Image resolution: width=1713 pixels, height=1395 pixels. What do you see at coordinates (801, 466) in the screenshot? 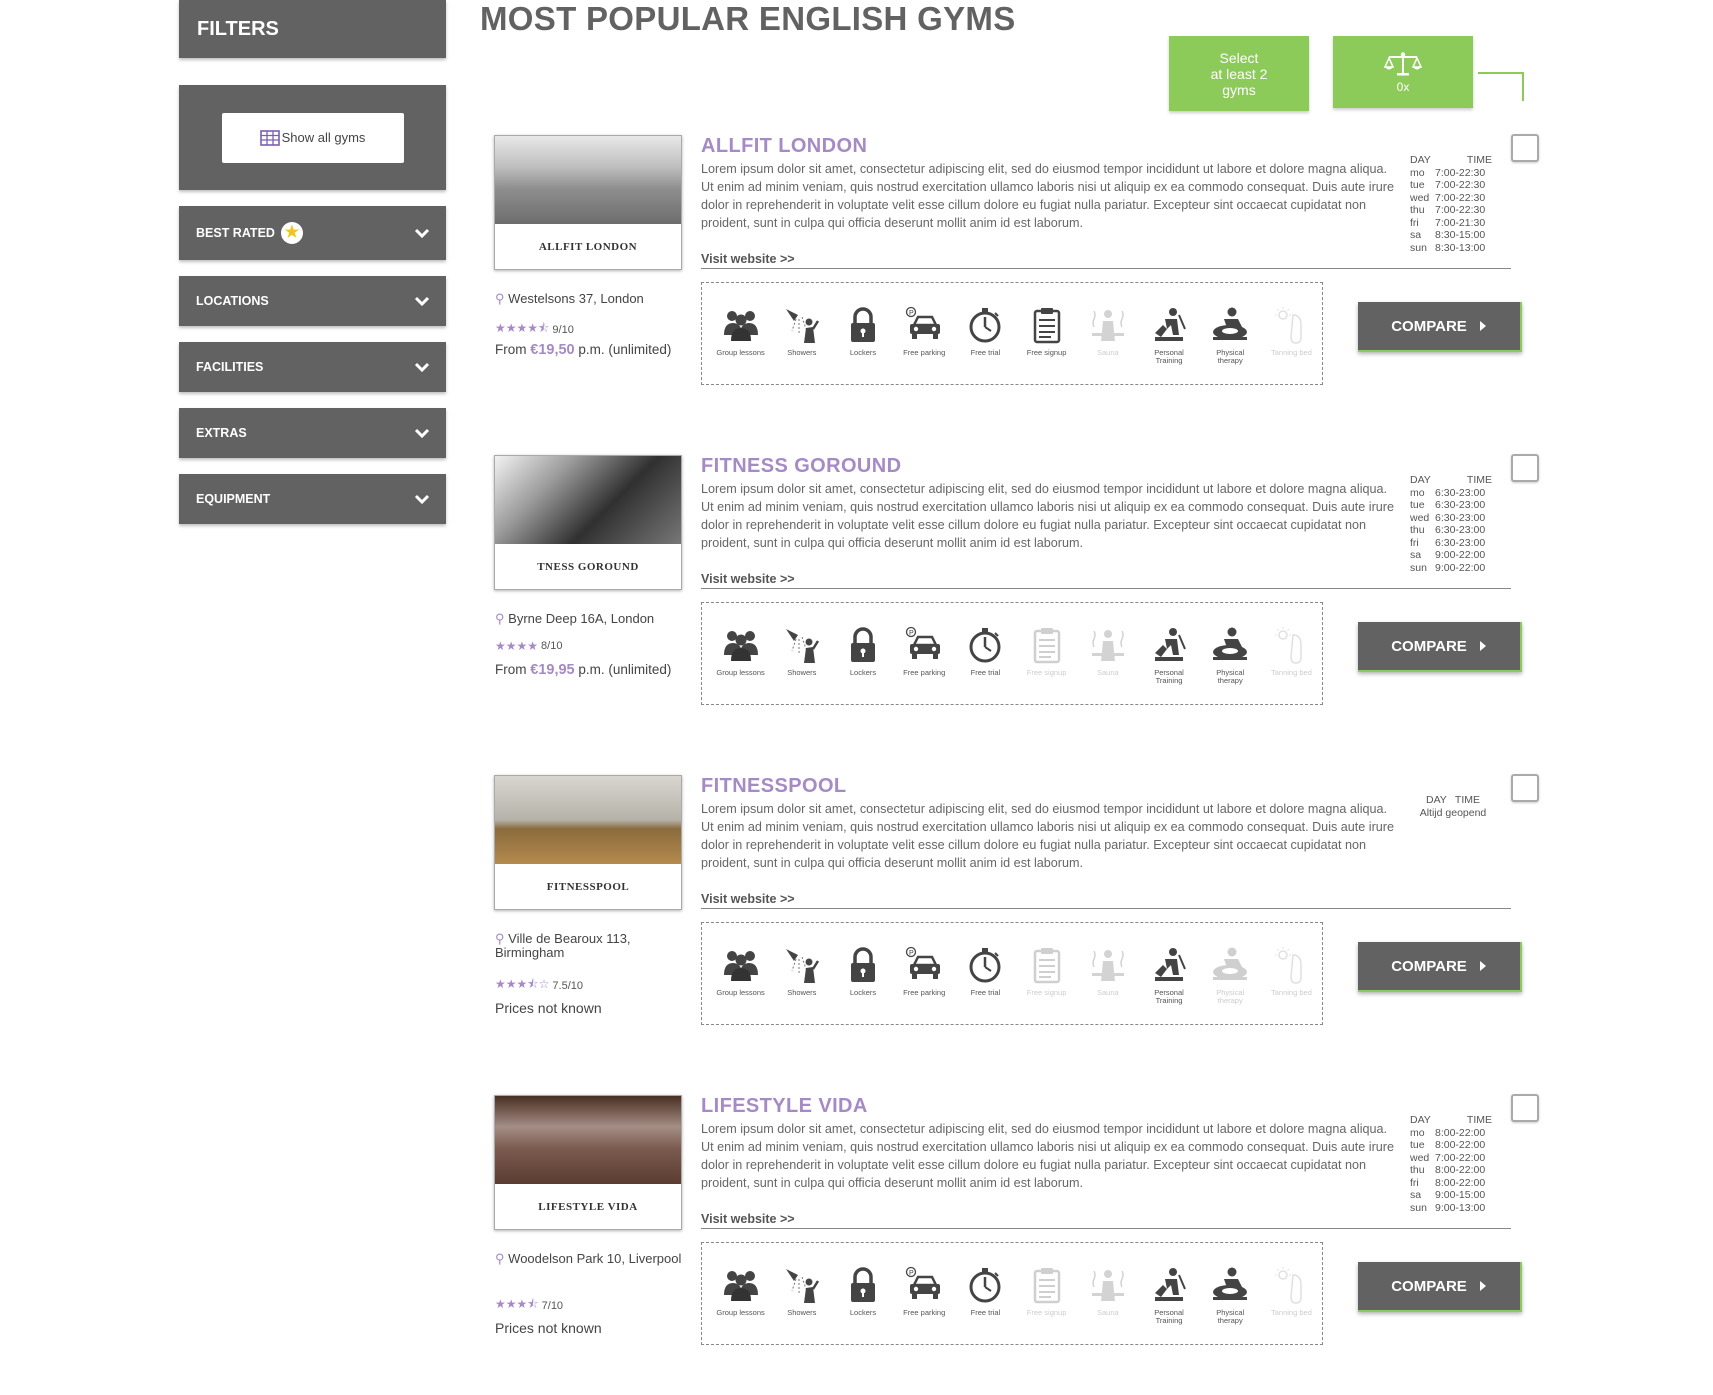
I see `gym-name: FITNESS GOROUND` at bounding box center [801, 466].